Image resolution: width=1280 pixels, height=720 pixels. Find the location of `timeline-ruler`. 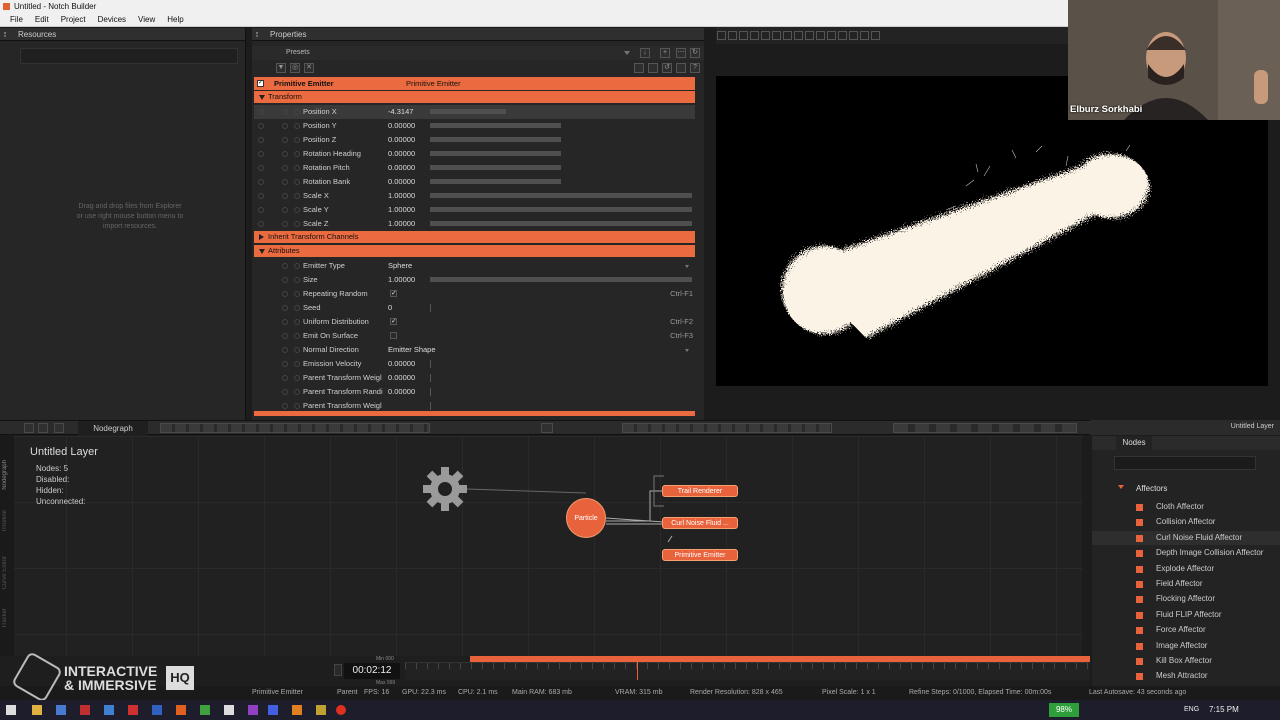

timeline-ruler is located at coordinates (747, 671).